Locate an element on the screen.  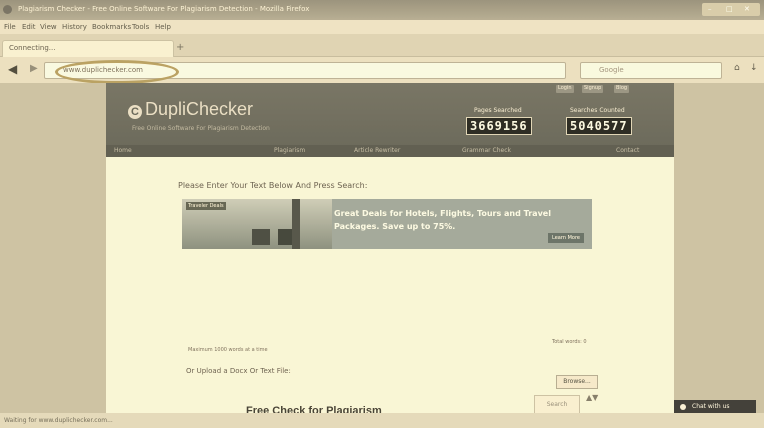
back-button: ◀ is located at coordinates (12, 69).